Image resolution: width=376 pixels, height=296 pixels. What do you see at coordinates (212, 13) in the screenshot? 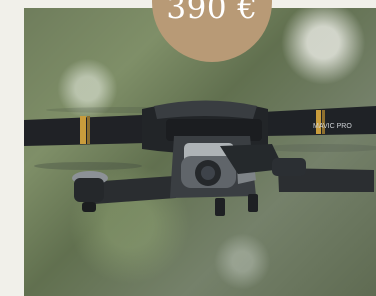
I see `price-text: 390 €` at bounding box center [212, 13].